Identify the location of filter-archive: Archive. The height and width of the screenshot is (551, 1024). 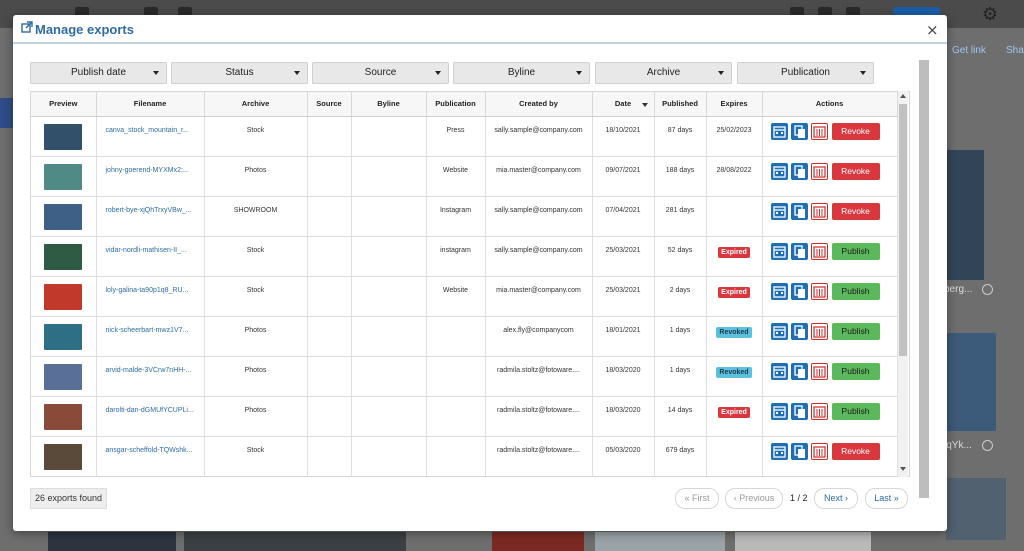
(663, 73).